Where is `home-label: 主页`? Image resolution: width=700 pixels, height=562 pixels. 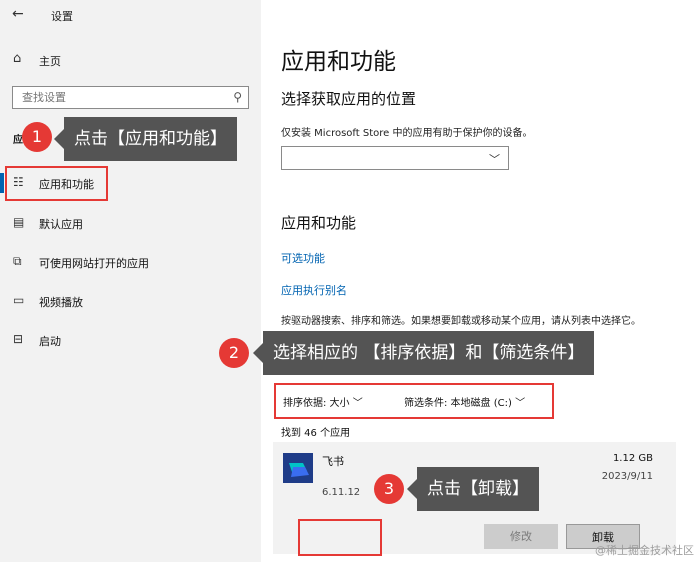 home-label: 主页 is located at coordinates (50, 61).